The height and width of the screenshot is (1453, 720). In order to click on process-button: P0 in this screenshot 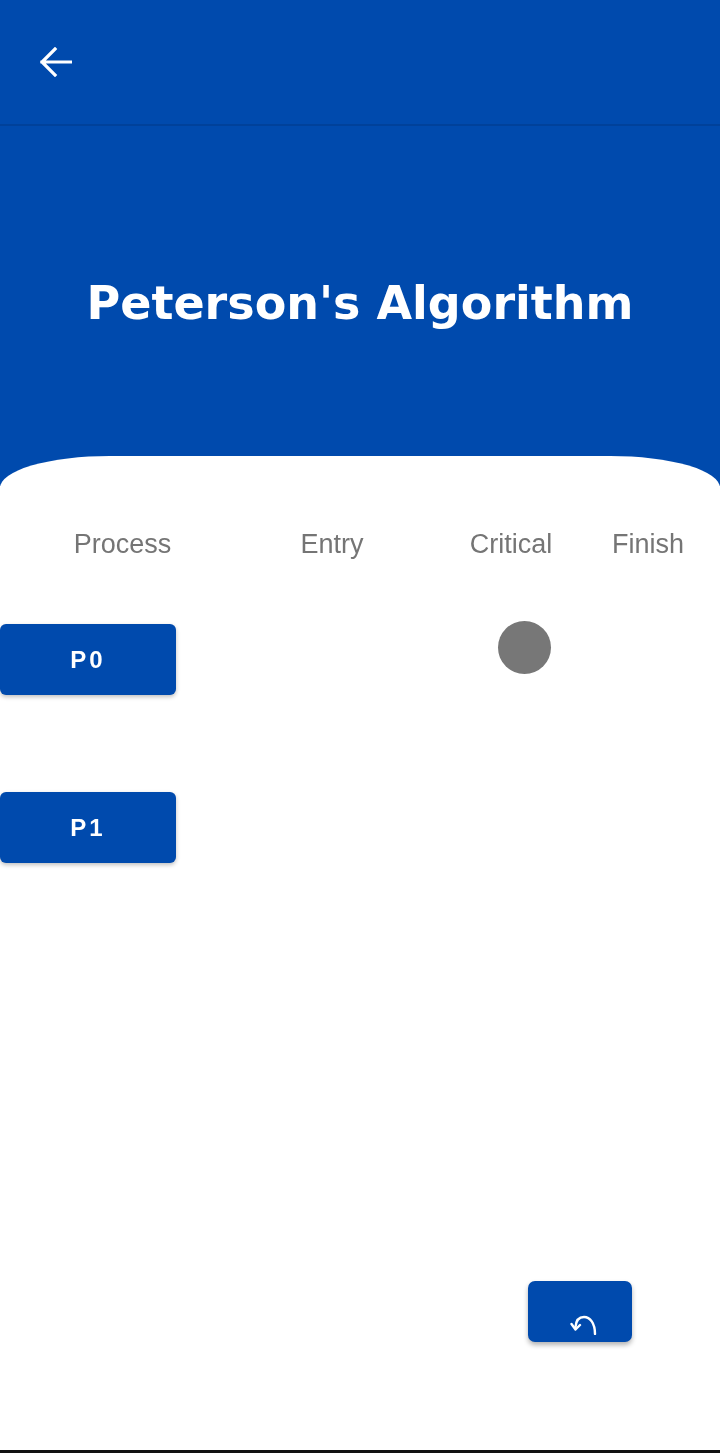, I will do `click(88, 659)`.